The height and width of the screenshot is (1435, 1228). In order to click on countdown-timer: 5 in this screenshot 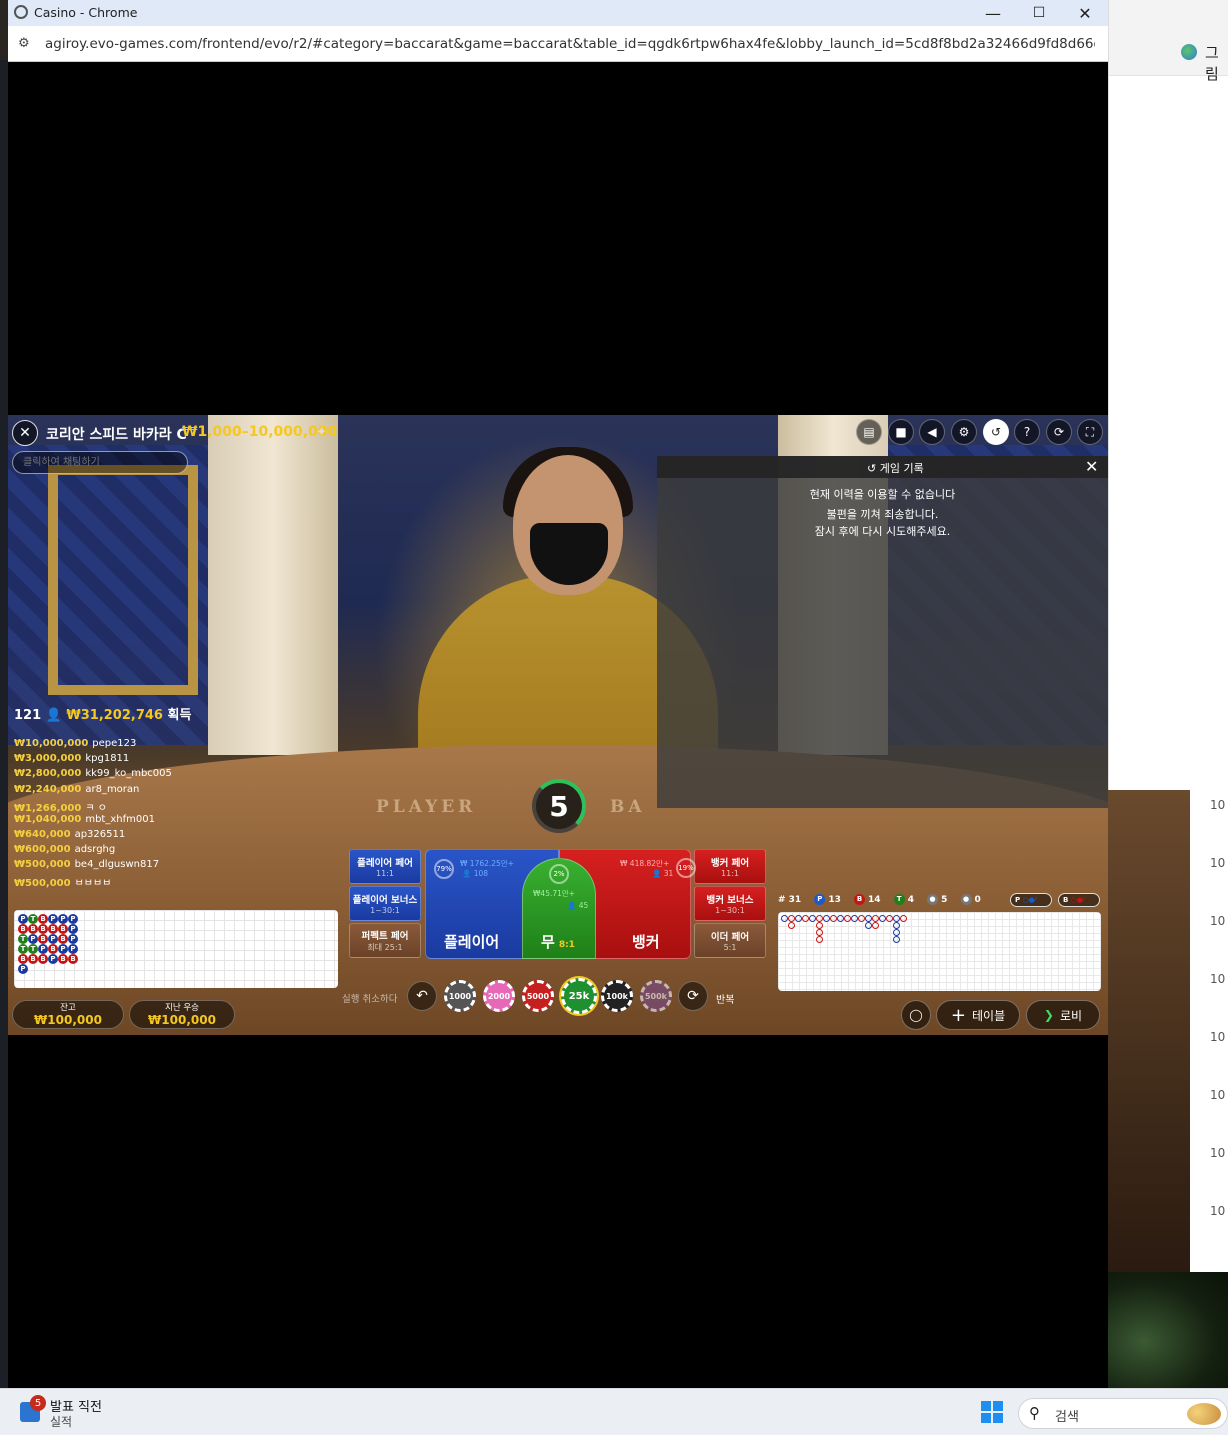, I will do `click(559, 806)`.